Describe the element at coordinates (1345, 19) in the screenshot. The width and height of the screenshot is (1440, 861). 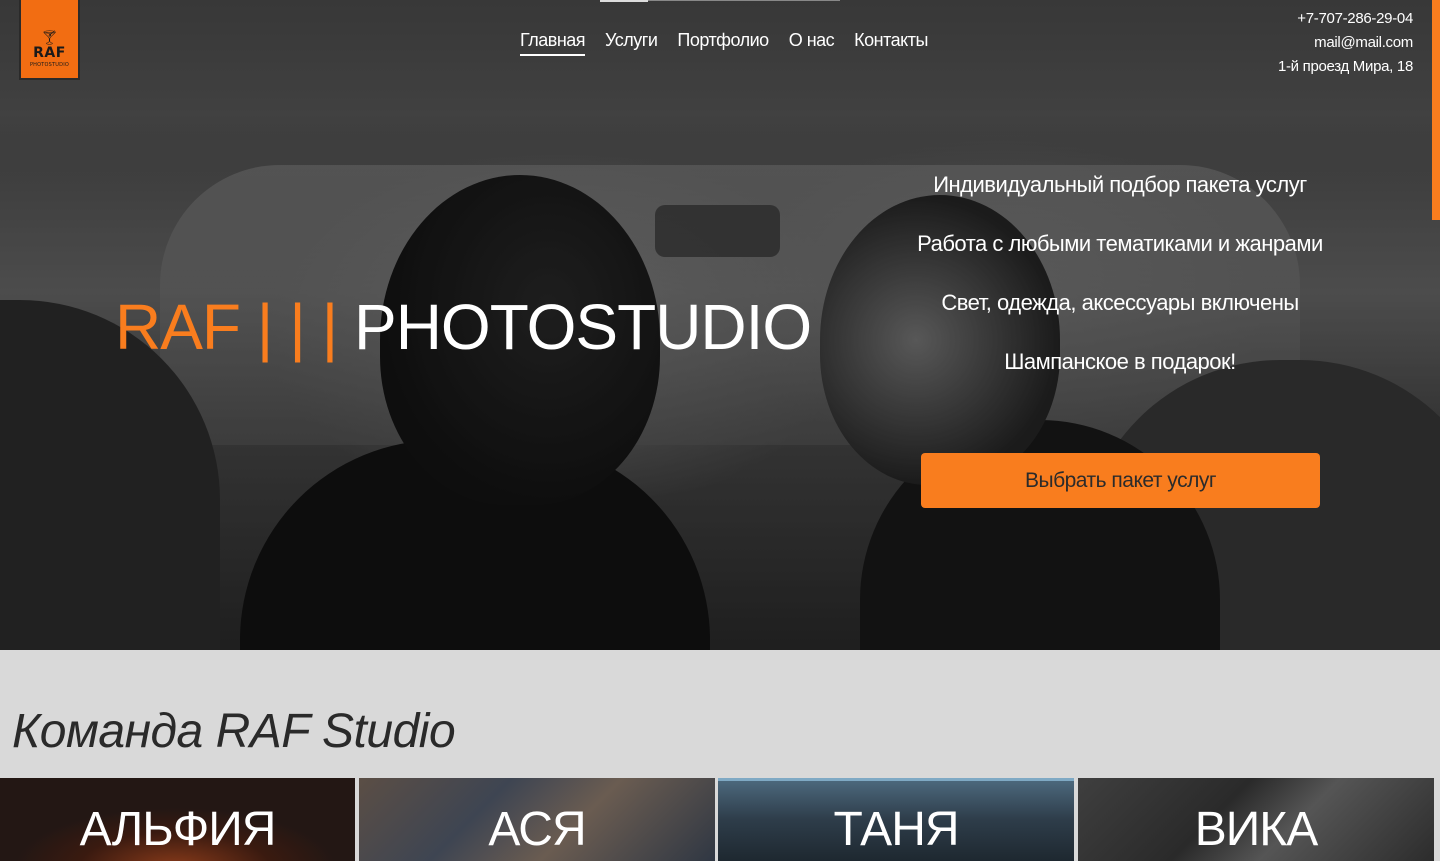
I see `contact-phone: +7-707-286-29-04` at that location.